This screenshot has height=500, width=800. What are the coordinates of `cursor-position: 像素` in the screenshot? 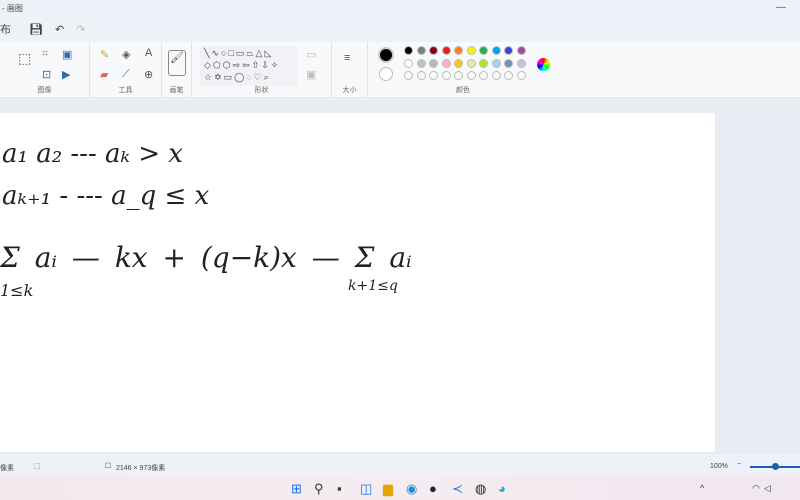 It's located at (7, 468).